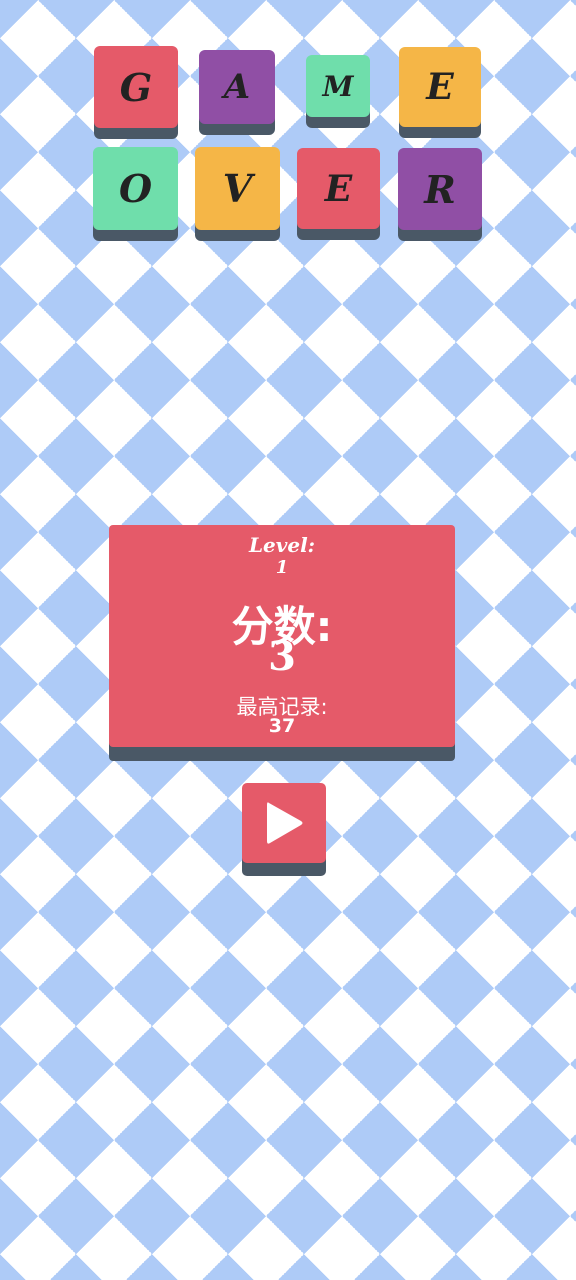 Image resolution: width=576 pixels, height=1280 pixels. I want to click on tile-letter: R, so click(440, 189).